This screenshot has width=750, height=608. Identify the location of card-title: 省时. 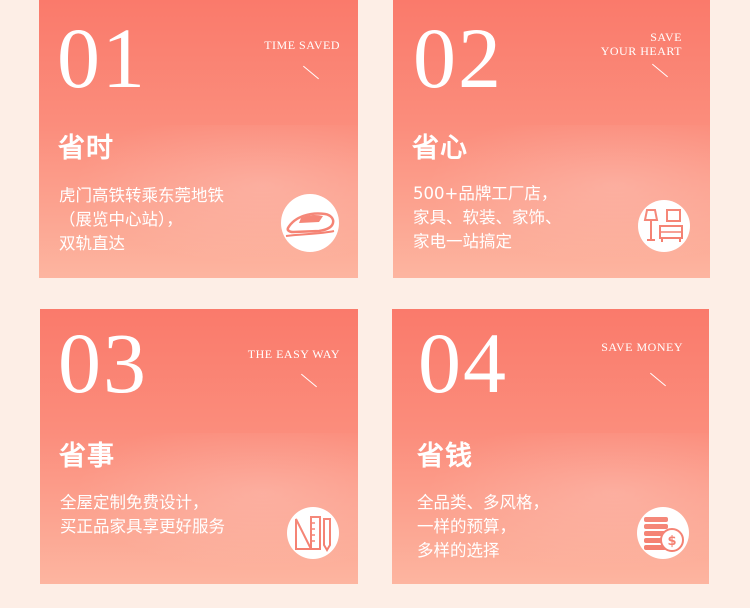
(86, 148).